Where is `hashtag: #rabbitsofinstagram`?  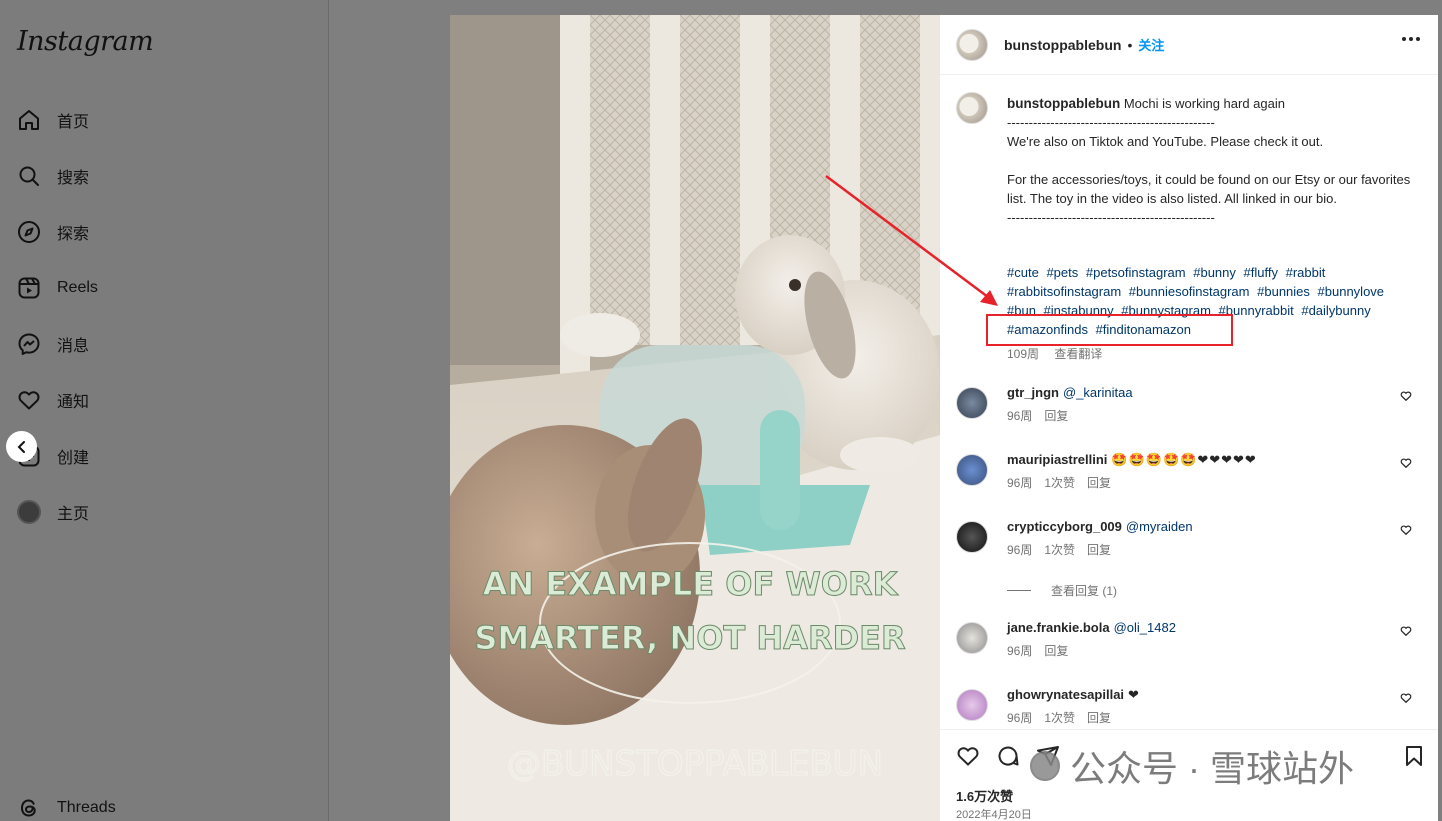
hashtag: #rabbitsofinstagram is located at coordinates (1064, 291).